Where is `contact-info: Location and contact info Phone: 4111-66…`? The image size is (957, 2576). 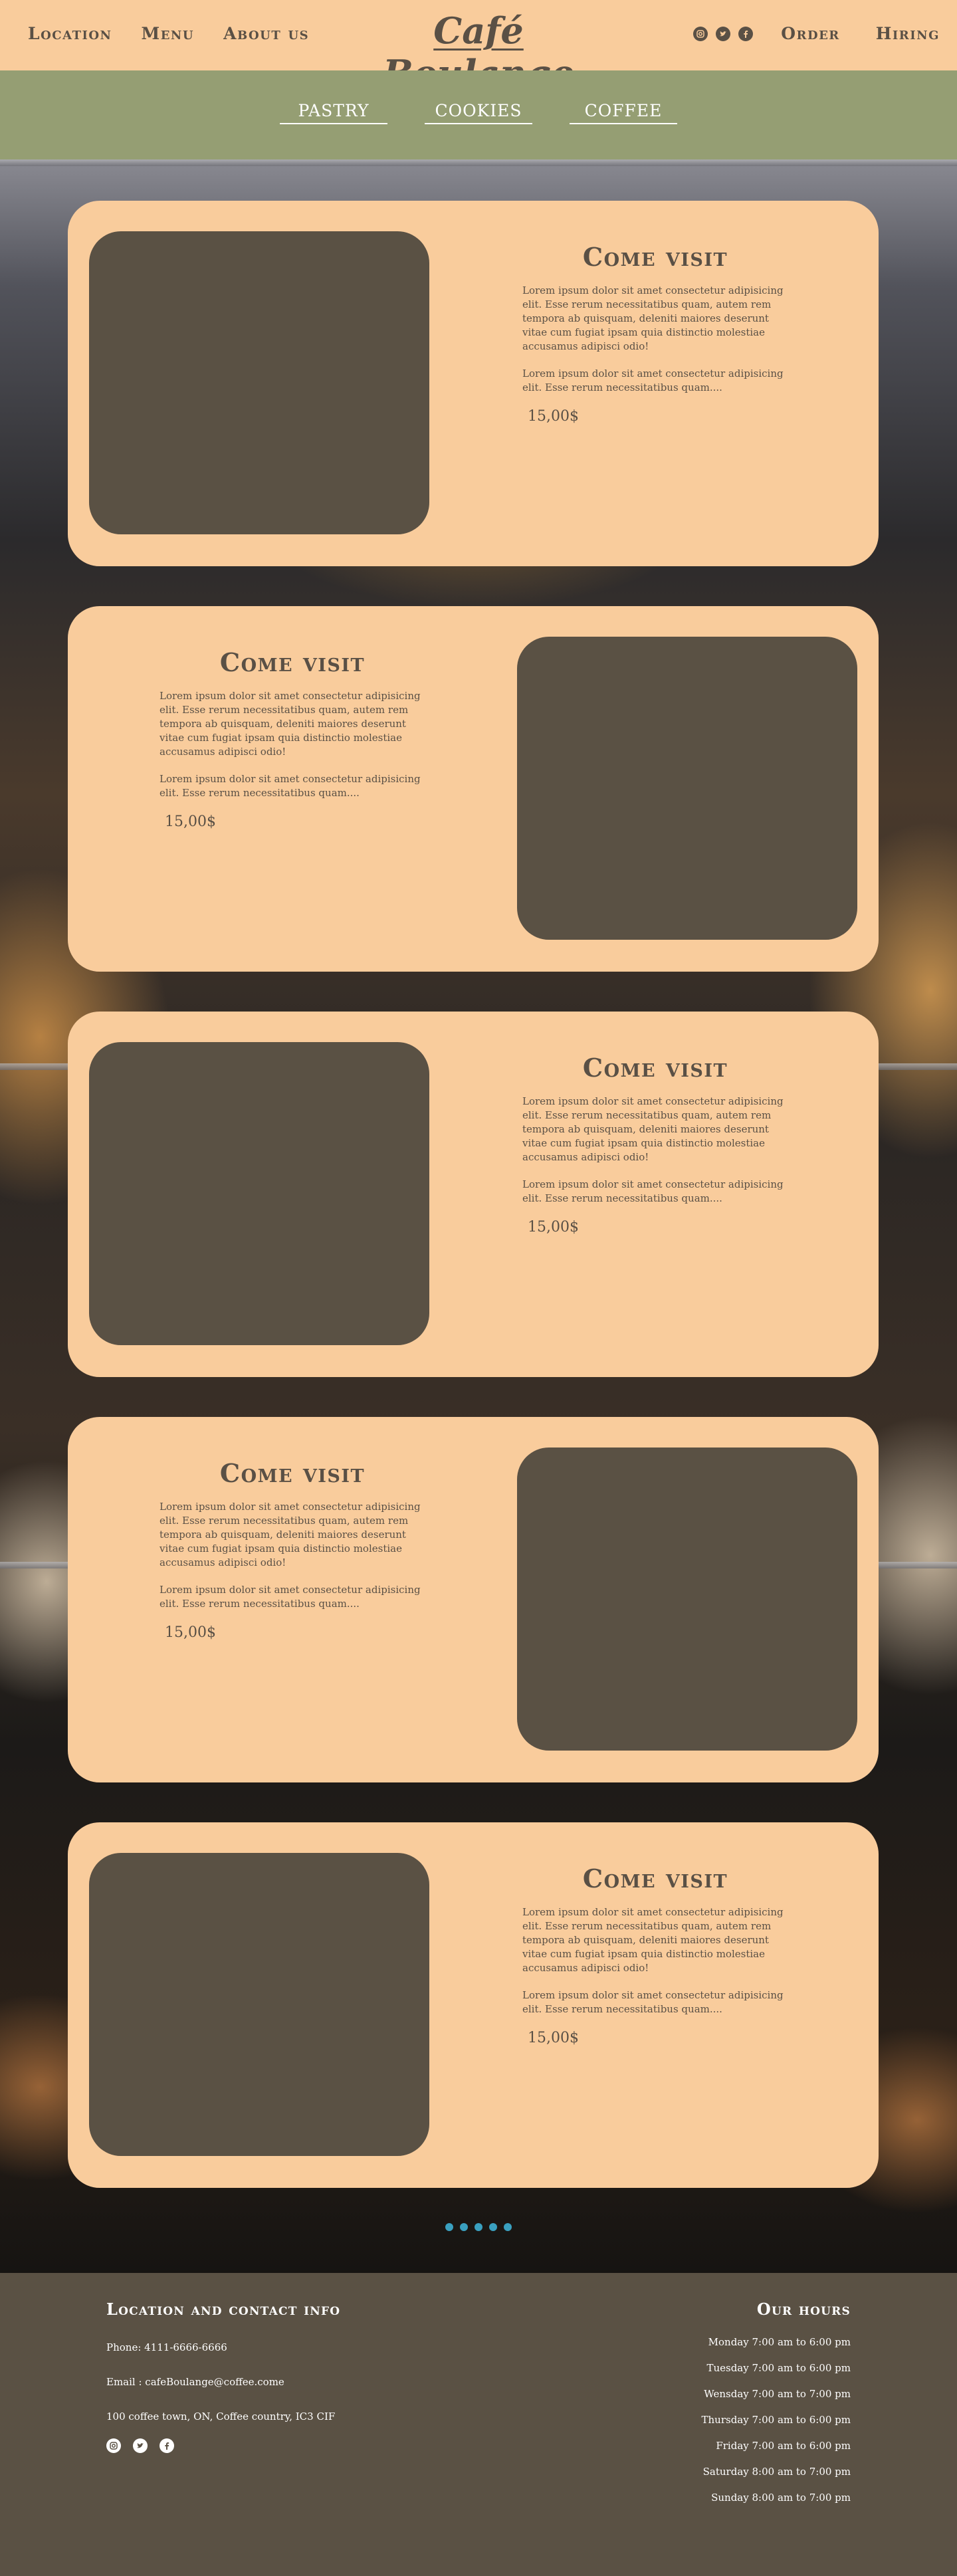 contact-info: Location and contact info Phone: 4111-66… is located at coordinates (223, 2376).